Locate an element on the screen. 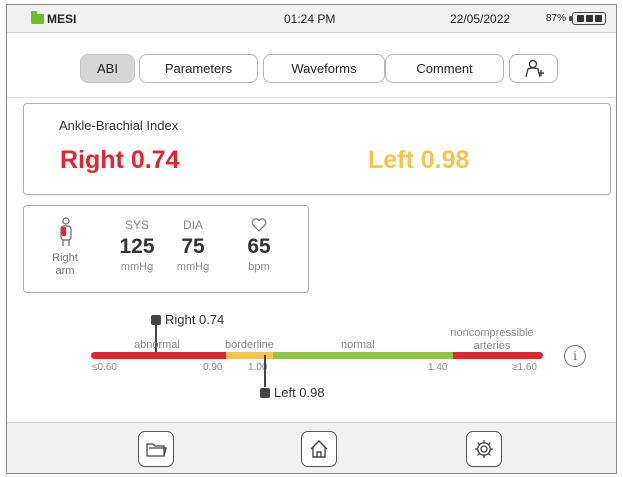  bottom-nav-bar is located at coordinates (311, 447).